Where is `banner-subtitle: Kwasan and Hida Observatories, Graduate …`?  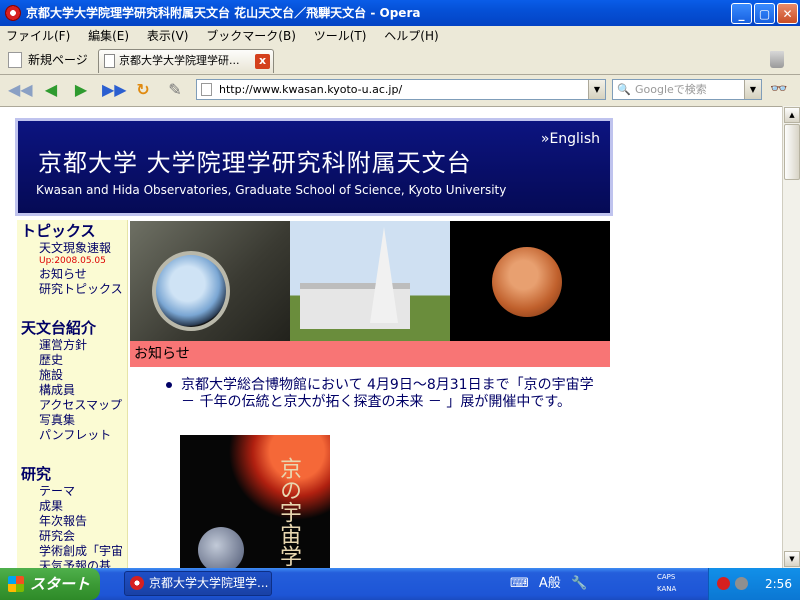 banner-subtitle: Kwasan and Hida Observatories, Graduate … is located at coordinates (271, 190).